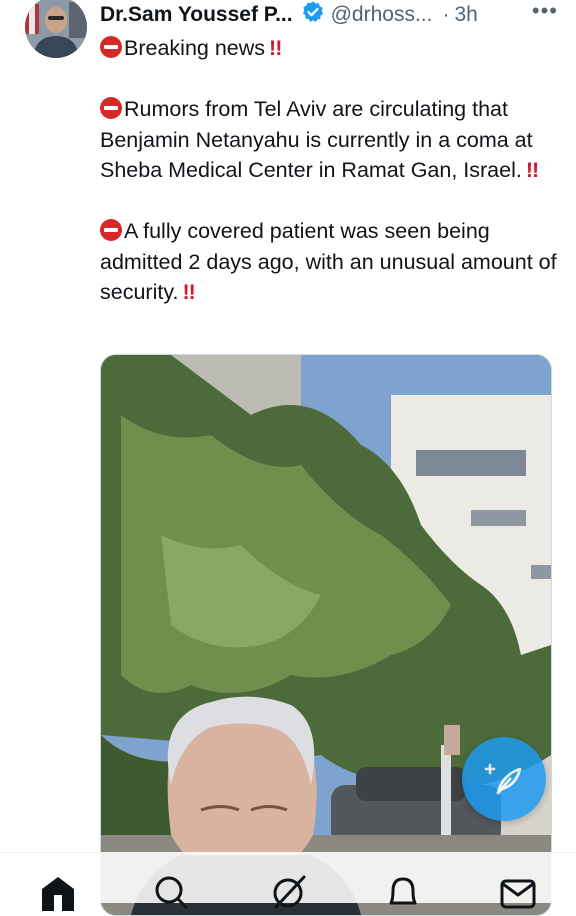 Image resolution: width=576 pixels, height=916 pixels. I want to click on notifications-icon, so click(403, 891).